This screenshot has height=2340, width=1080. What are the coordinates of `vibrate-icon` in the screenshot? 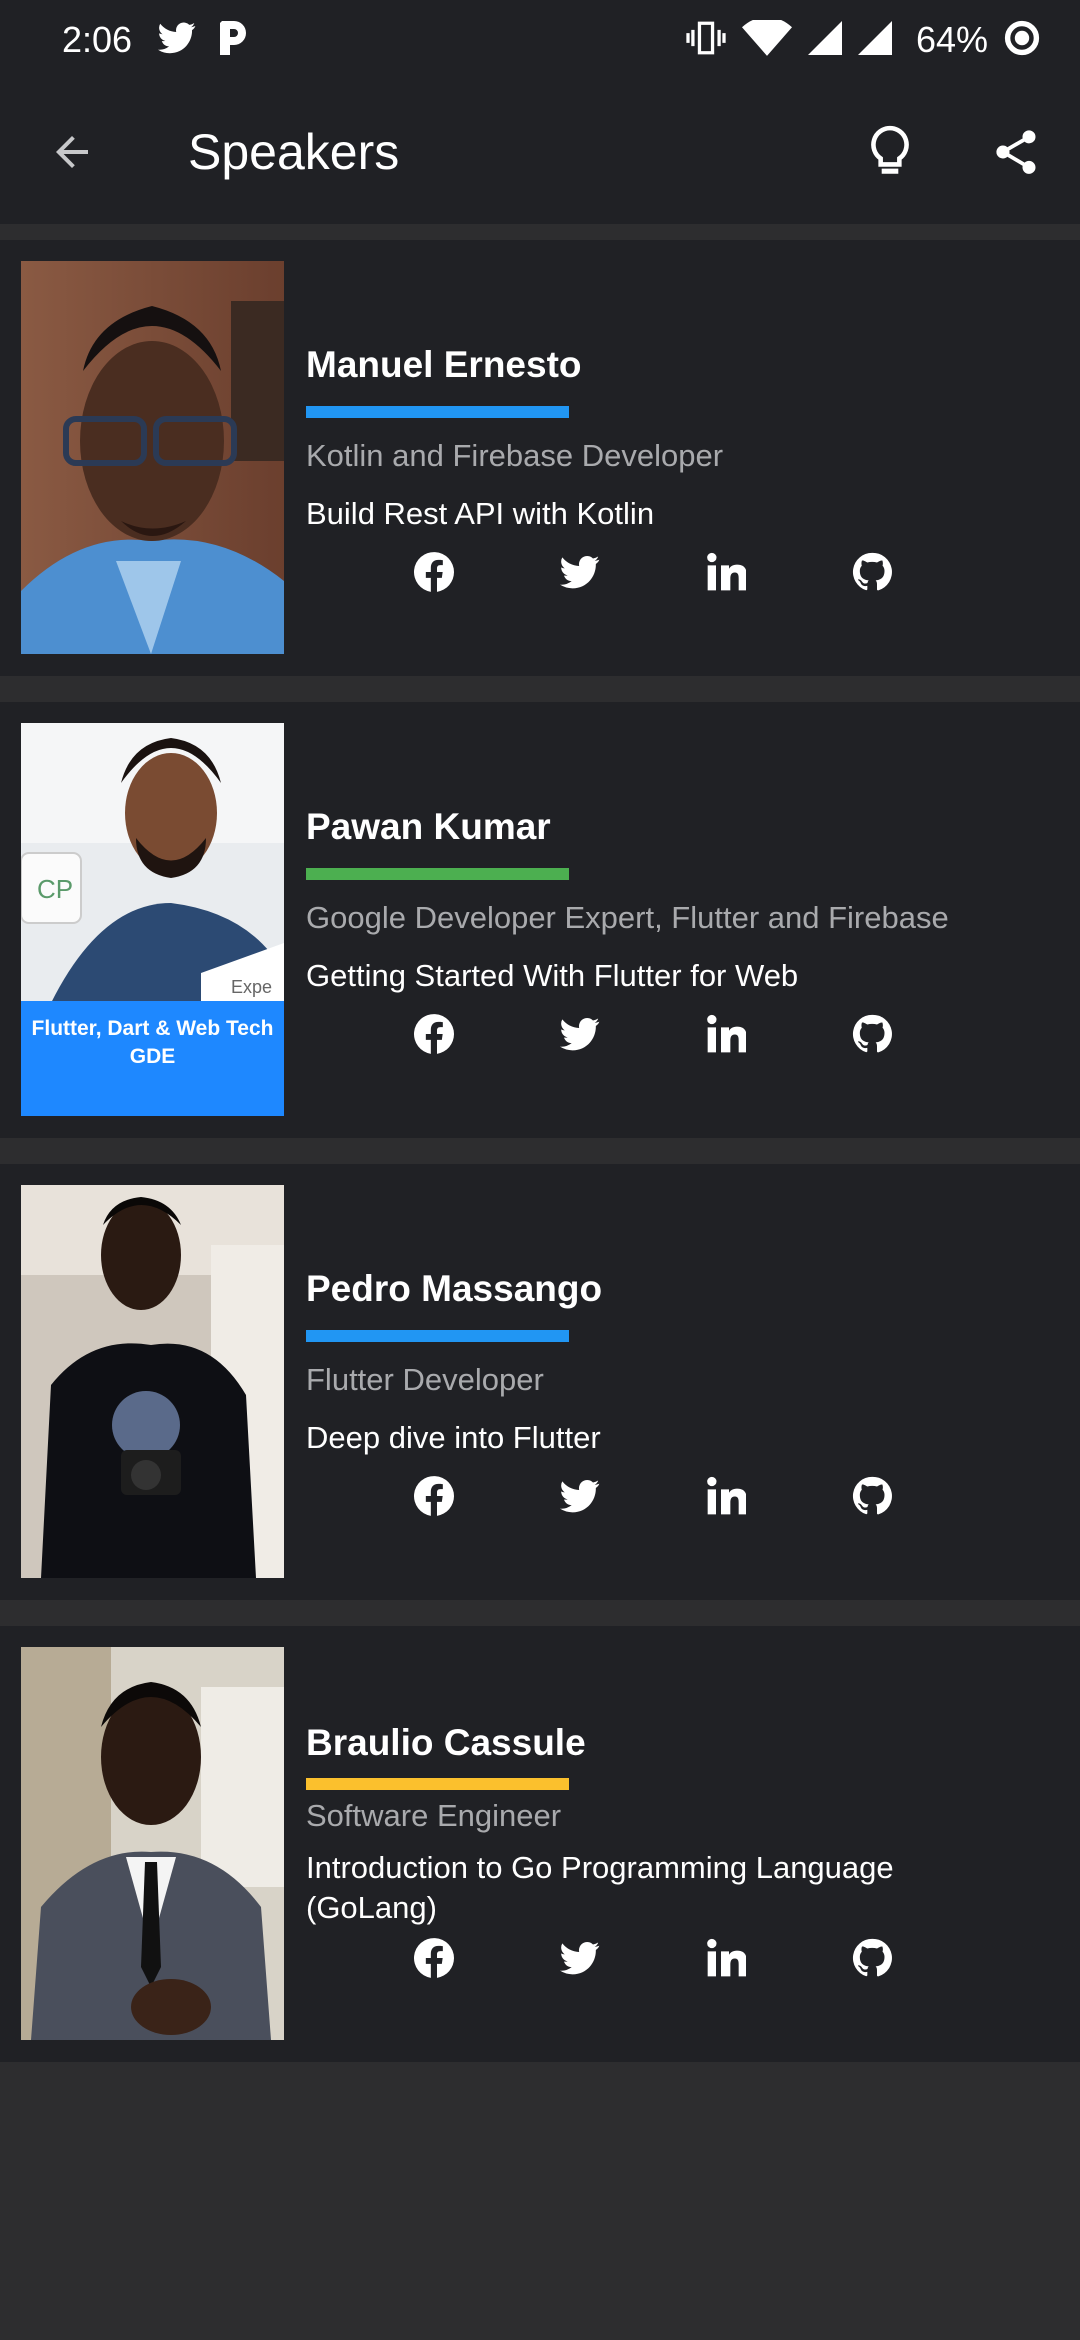 It's located at (706, 40).